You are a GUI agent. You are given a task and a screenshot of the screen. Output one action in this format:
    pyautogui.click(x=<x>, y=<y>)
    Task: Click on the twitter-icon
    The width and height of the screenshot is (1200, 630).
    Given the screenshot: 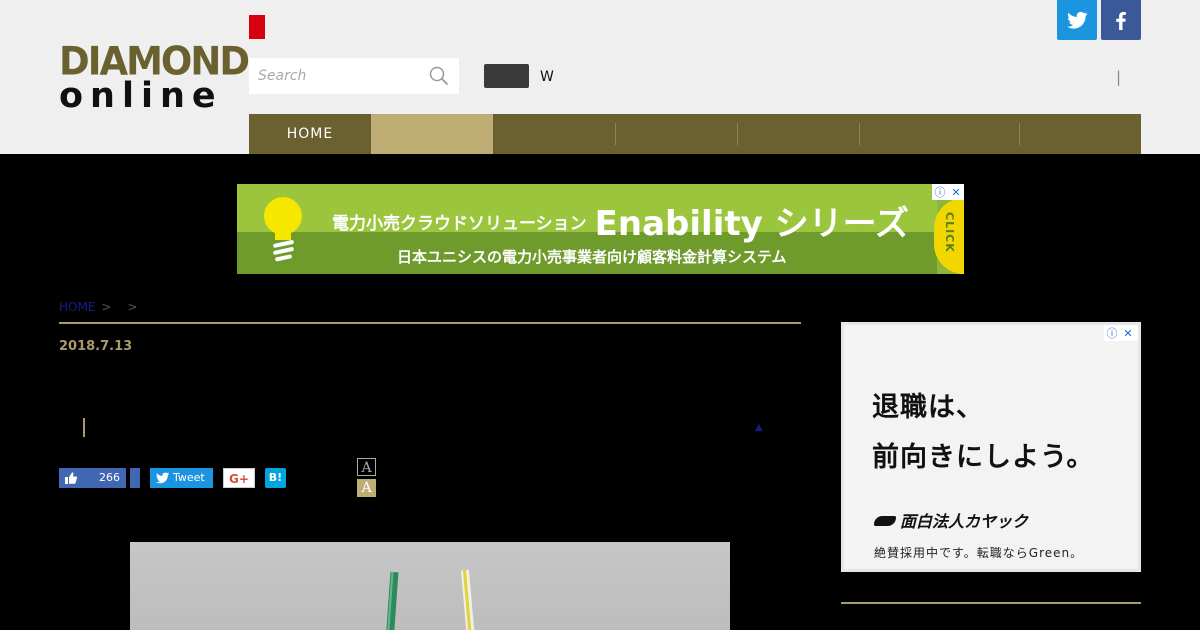 What is the action you would take?
    pyautogui.click(x=1077, y=20)
    